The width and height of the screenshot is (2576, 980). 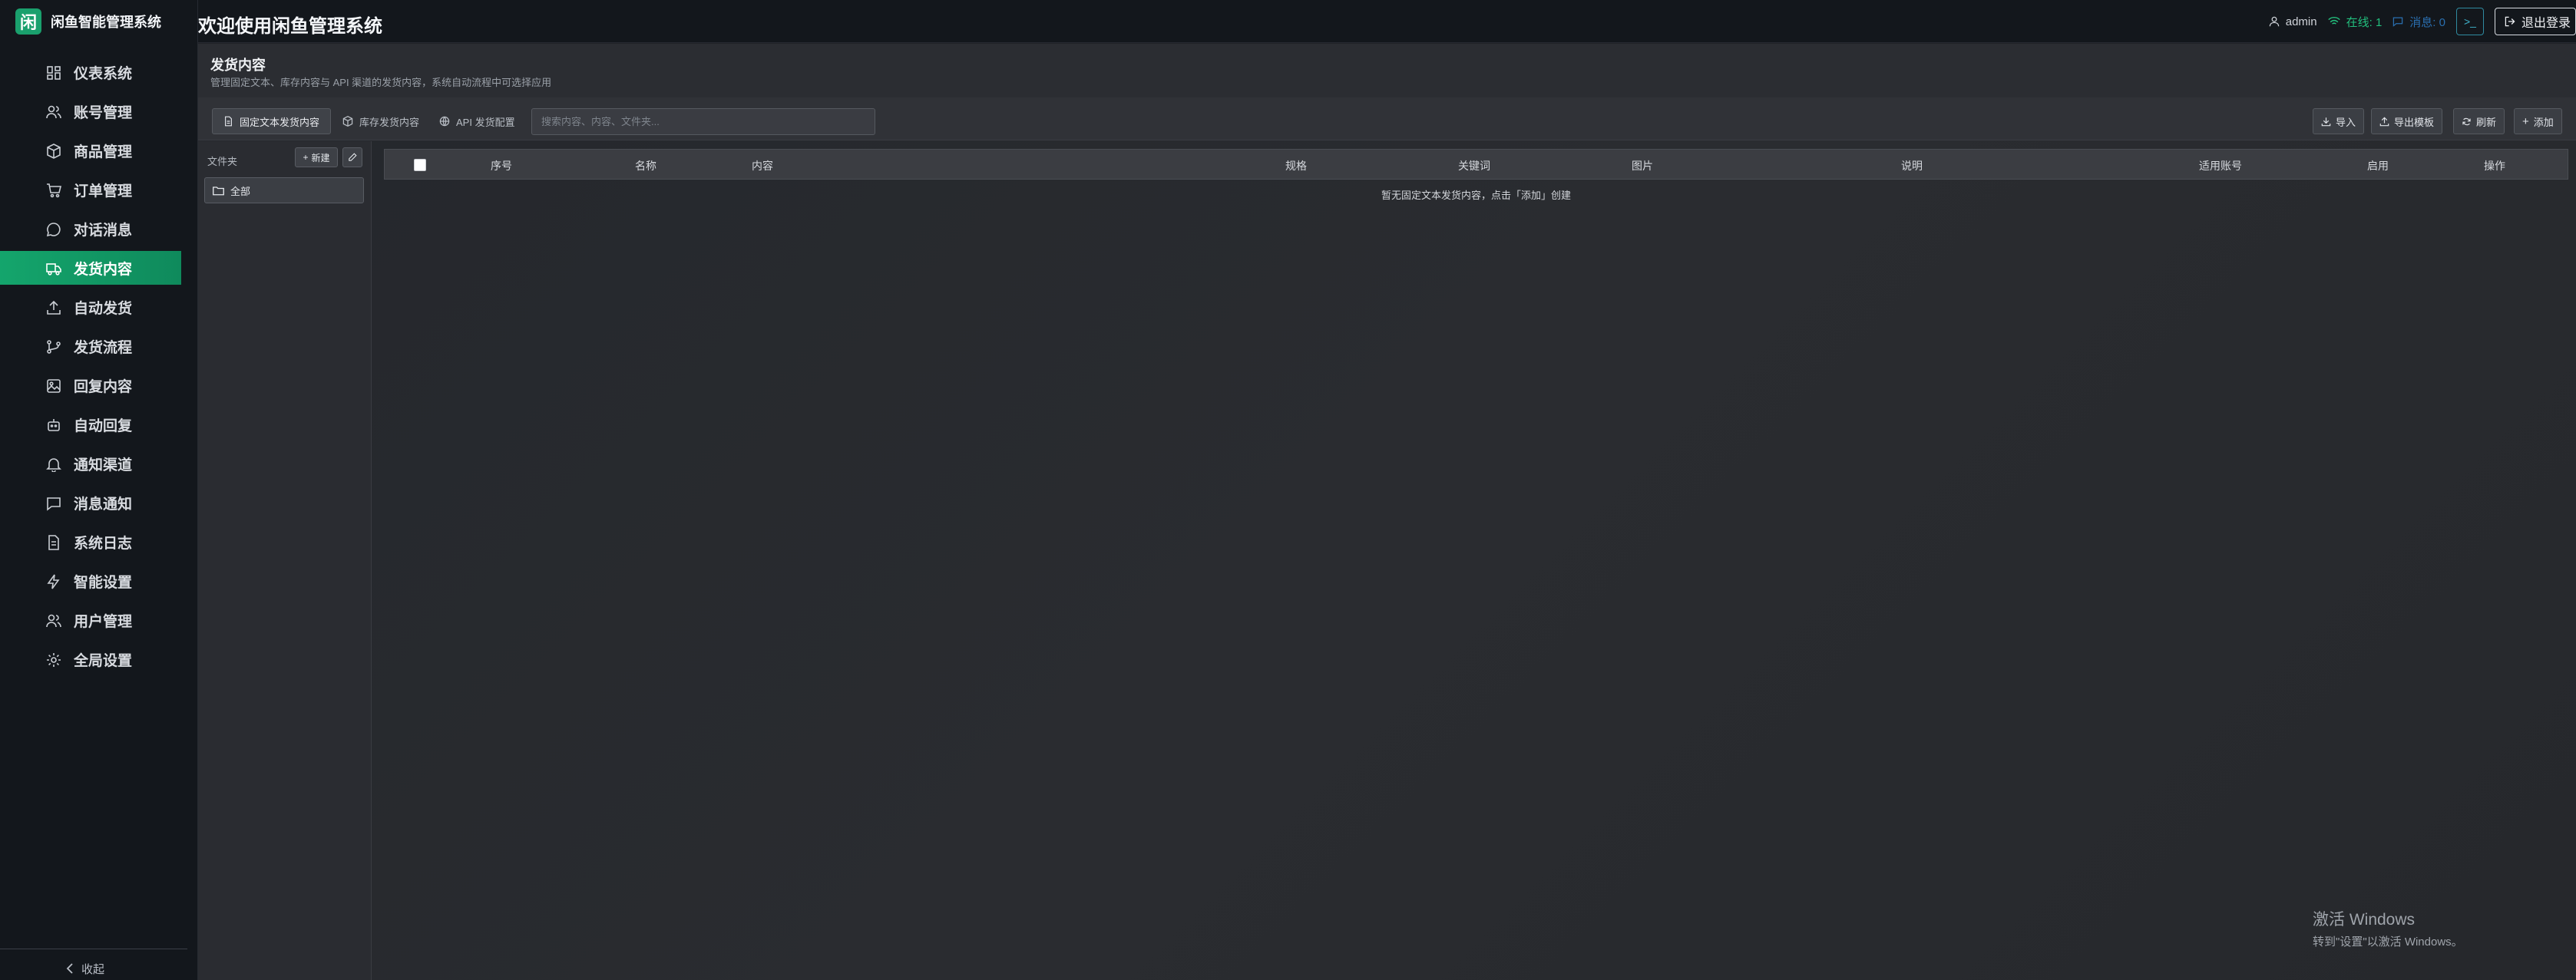 I want to click on globe-icon, so click(x=445, y=121).